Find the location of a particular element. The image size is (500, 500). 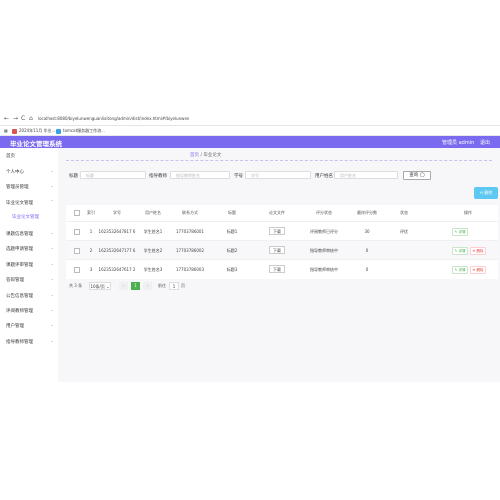

cell-student-id: 1623532647177 6 is located at coordinates (117, 250).